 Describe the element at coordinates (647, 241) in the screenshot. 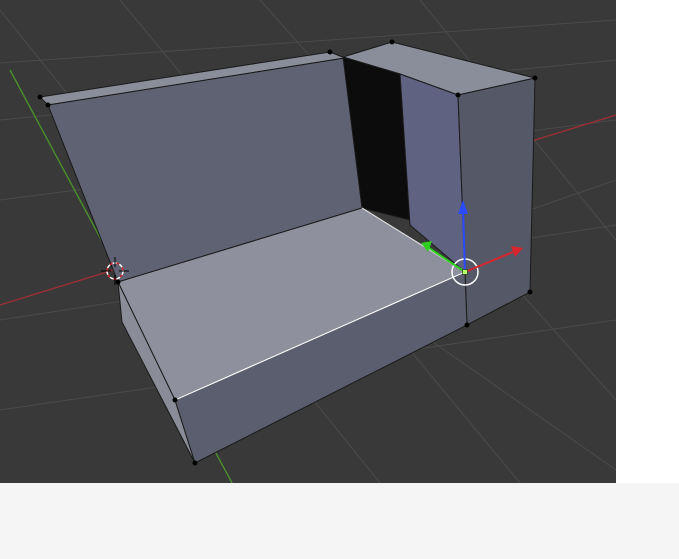

I see `right-blank-area` at that location.